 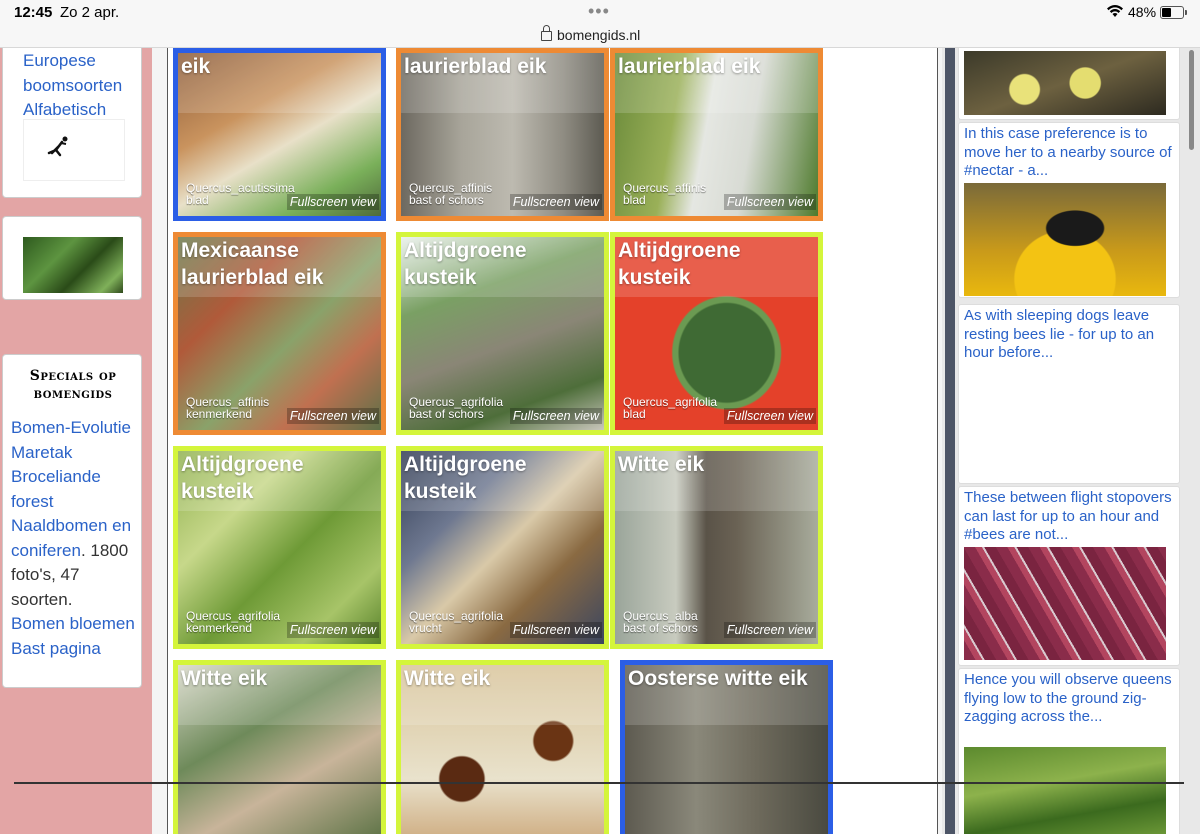 What do you see at coordinates (1191, 100) in the screenshot?
I see `page-scrollbar` at bounding box center [1191, 100].